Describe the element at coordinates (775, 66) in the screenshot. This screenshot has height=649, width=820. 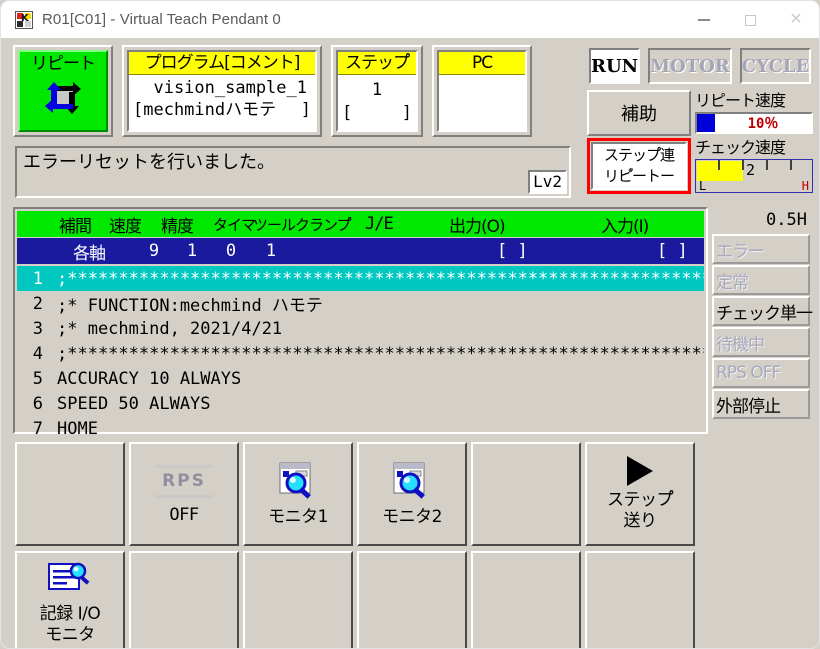
I see `cycle-indicator: CYCLE` at that location.